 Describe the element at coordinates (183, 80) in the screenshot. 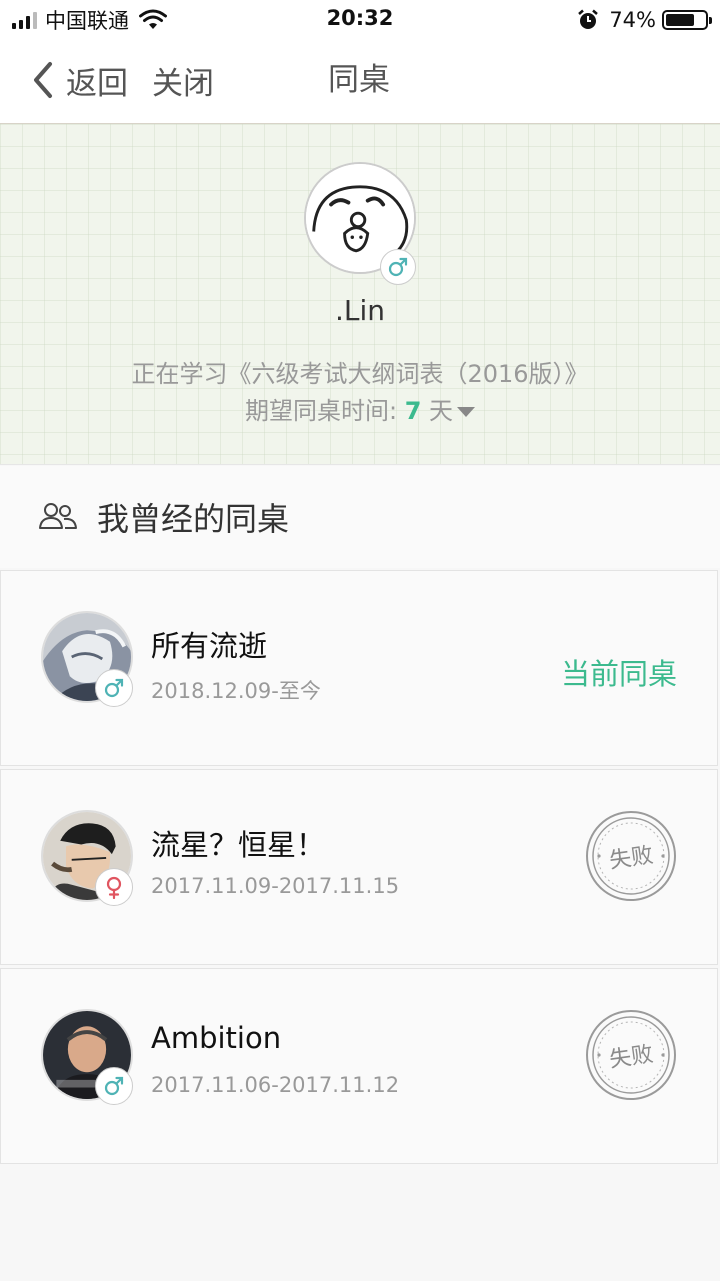

I see `close-button: 关闭` at that location.